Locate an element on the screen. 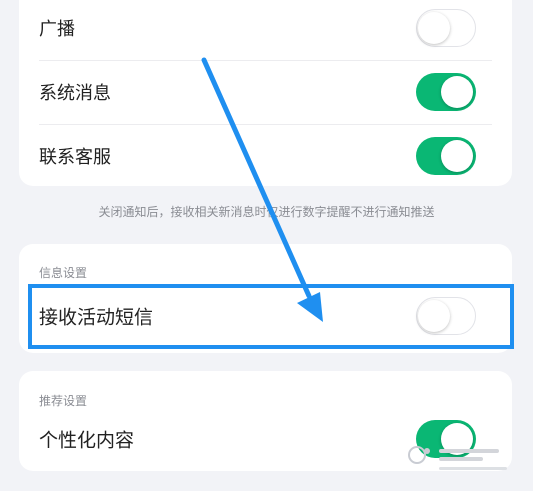 The image size is (533, 491). contact-support-toggle is located at coordinates (446, 156).